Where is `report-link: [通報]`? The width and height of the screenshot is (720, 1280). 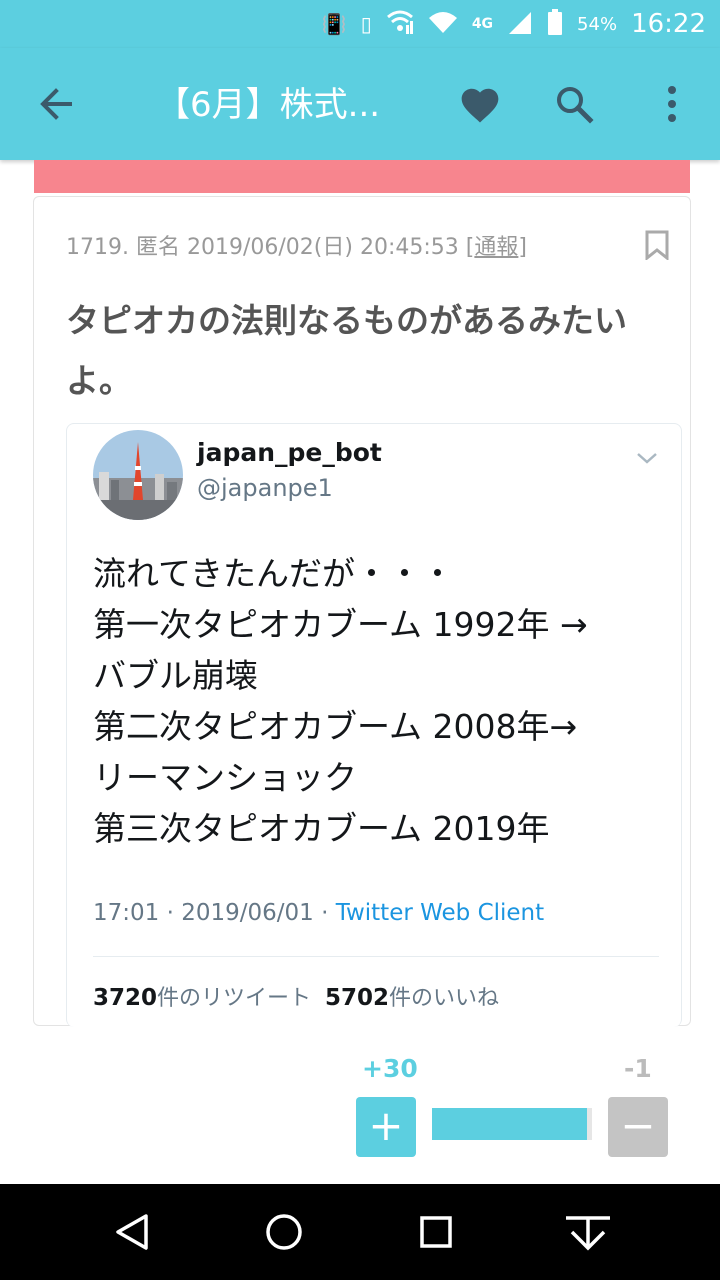
report-link: [通報] is located at coordinates (496, 247).